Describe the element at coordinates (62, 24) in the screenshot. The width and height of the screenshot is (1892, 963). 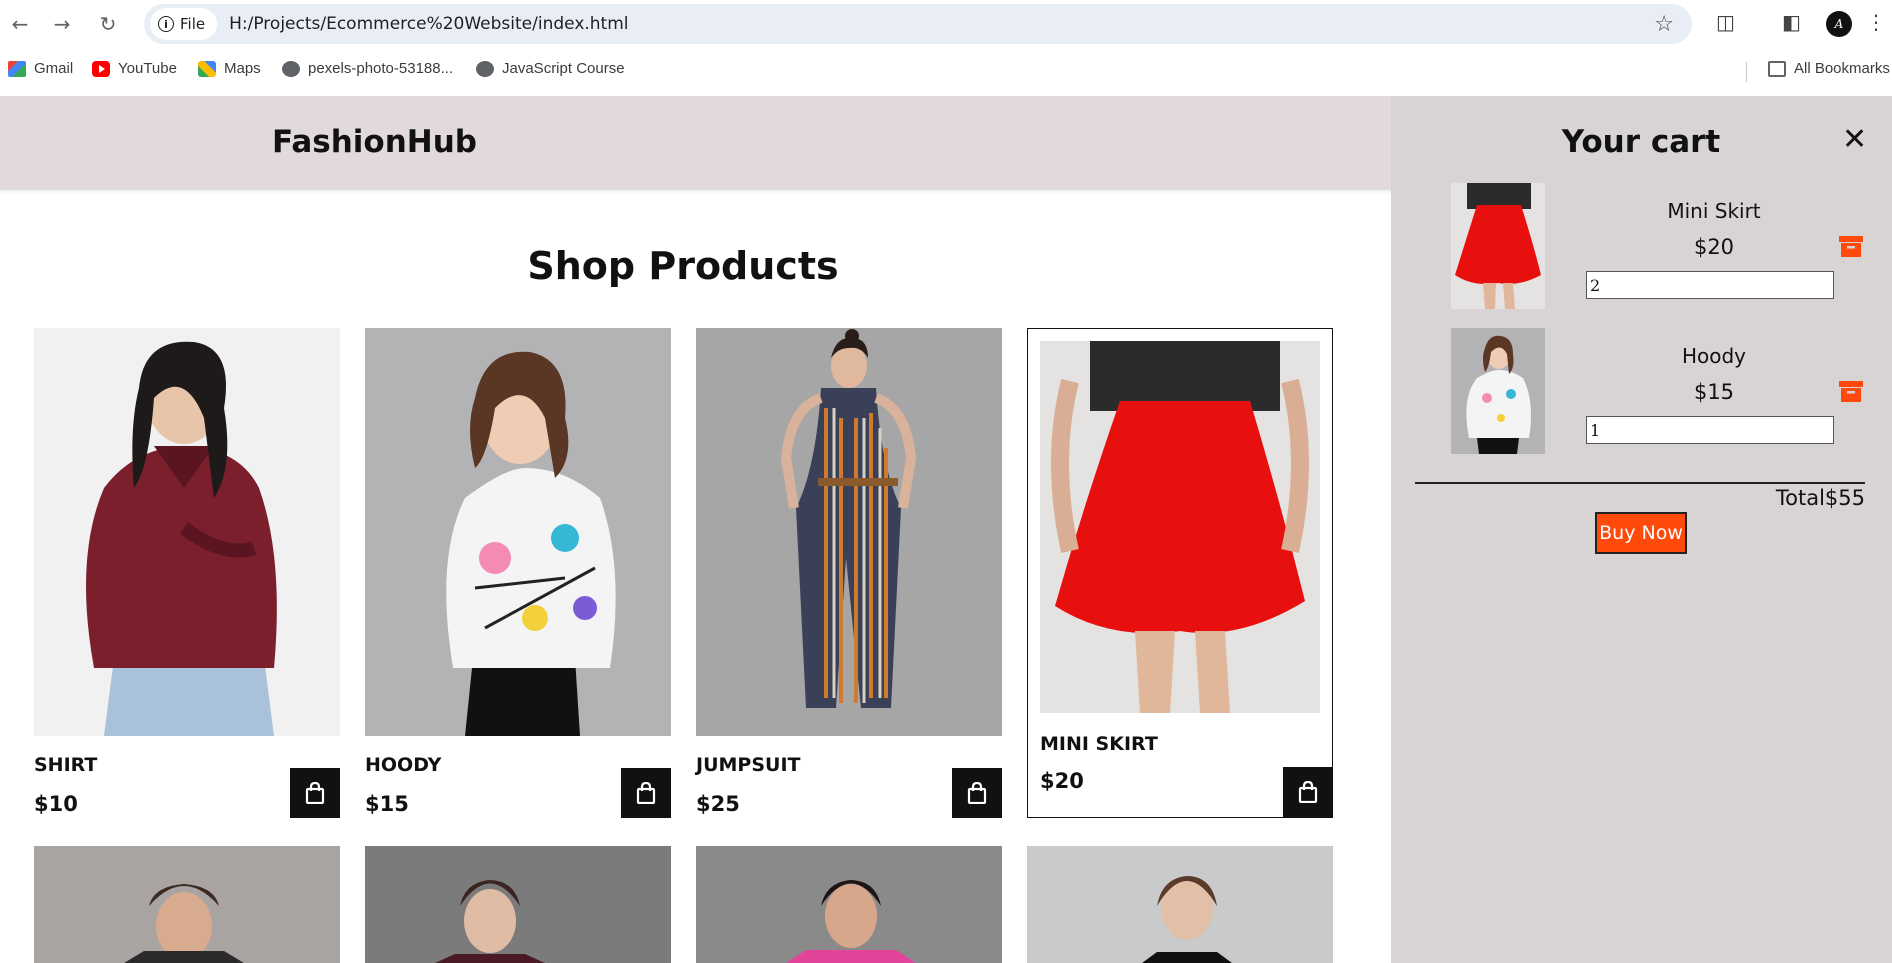
I see `forward-icon: →` at that location.